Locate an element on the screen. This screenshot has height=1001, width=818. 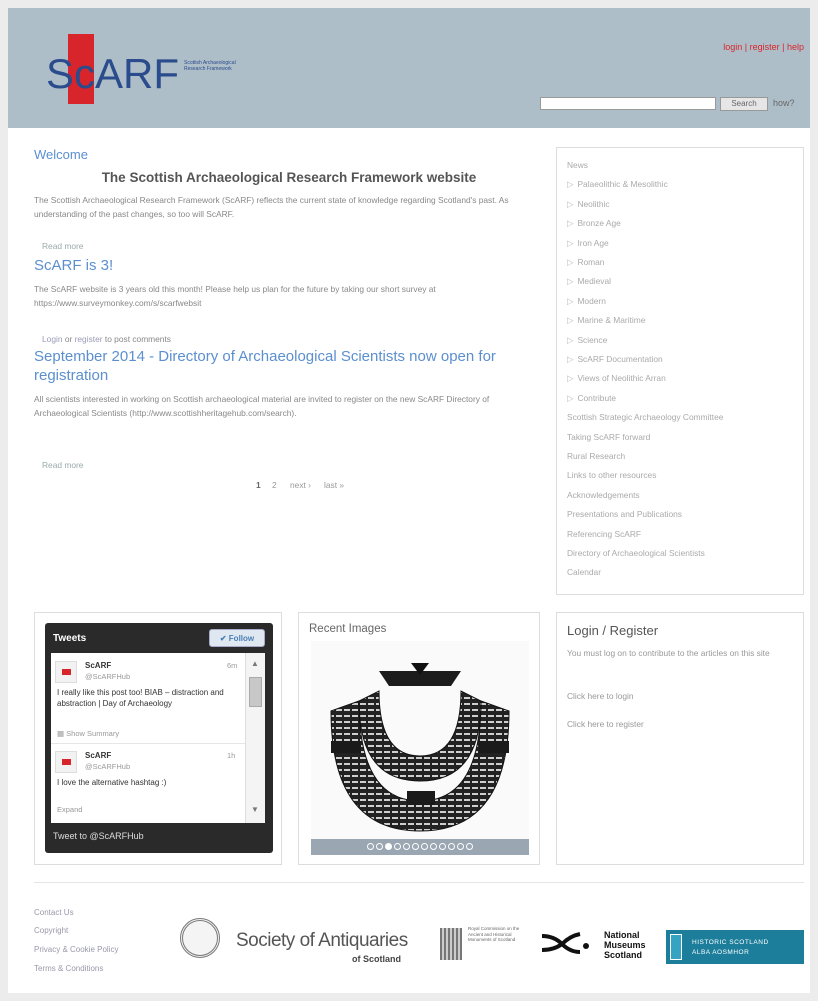
login-link: login is located at coordinates (732, 47).